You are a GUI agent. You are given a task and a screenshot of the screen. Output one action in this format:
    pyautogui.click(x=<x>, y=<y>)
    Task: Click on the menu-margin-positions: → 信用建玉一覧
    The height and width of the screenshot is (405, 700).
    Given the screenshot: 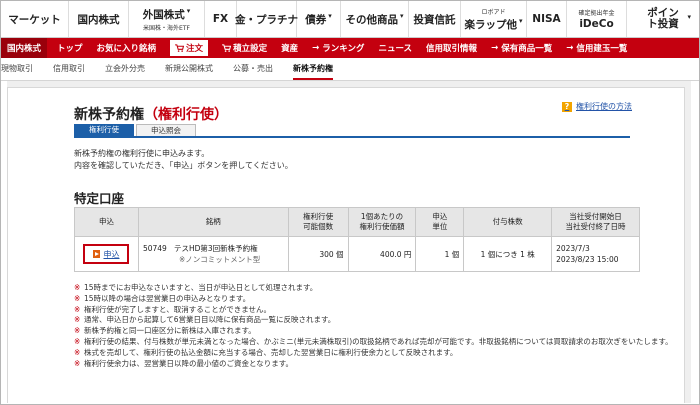 What is the action you would take?
    pyautogui.click(x=596, y=48)
    